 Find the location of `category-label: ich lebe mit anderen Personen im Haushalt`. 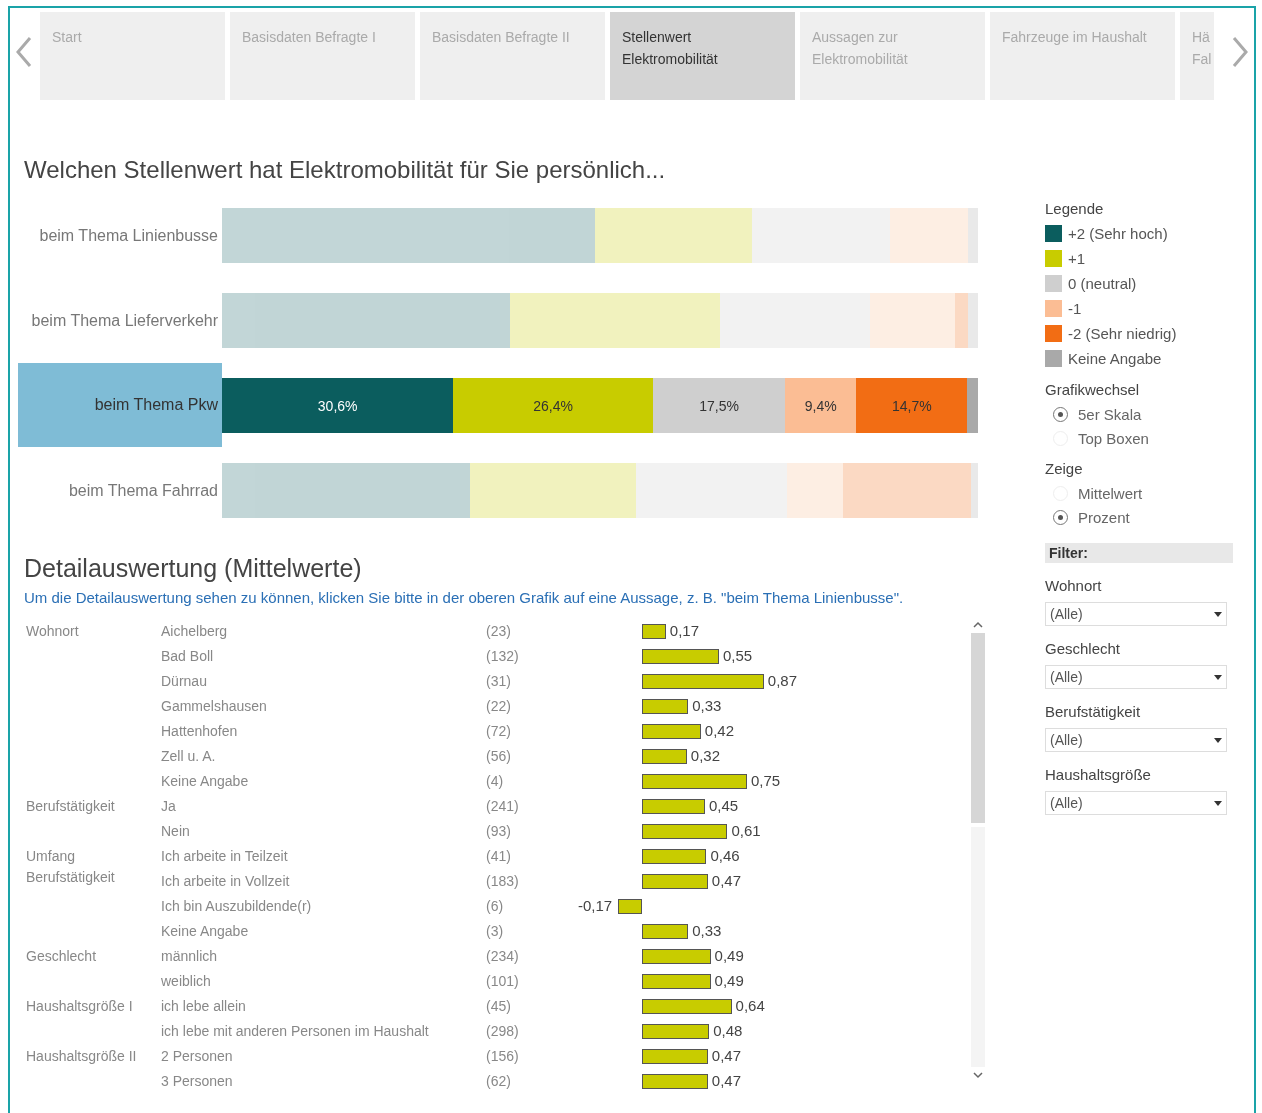

category-label: ich lebe mit anderen Personen im Haushalt is located at coordinates (295, 1031).